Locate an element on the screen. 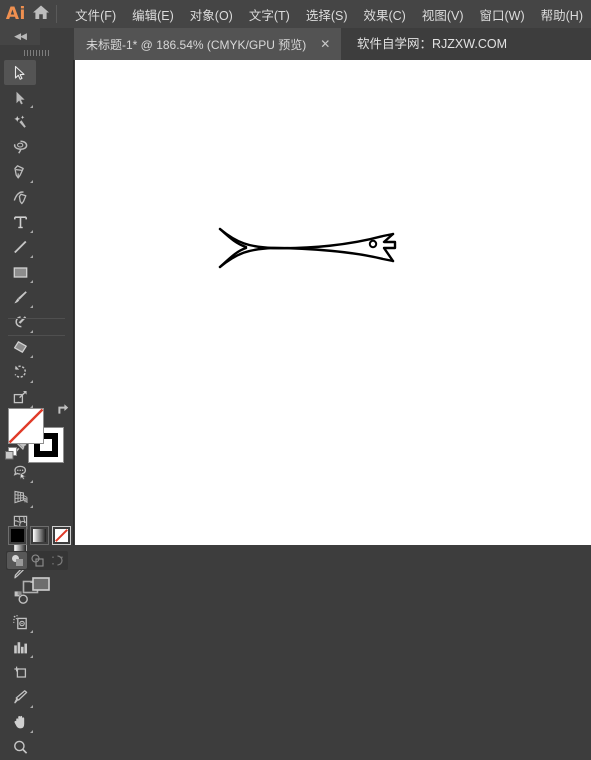 The width and height of the screenshot is (591, 760). color-swatch-icon is located at coordinates (17, 535).